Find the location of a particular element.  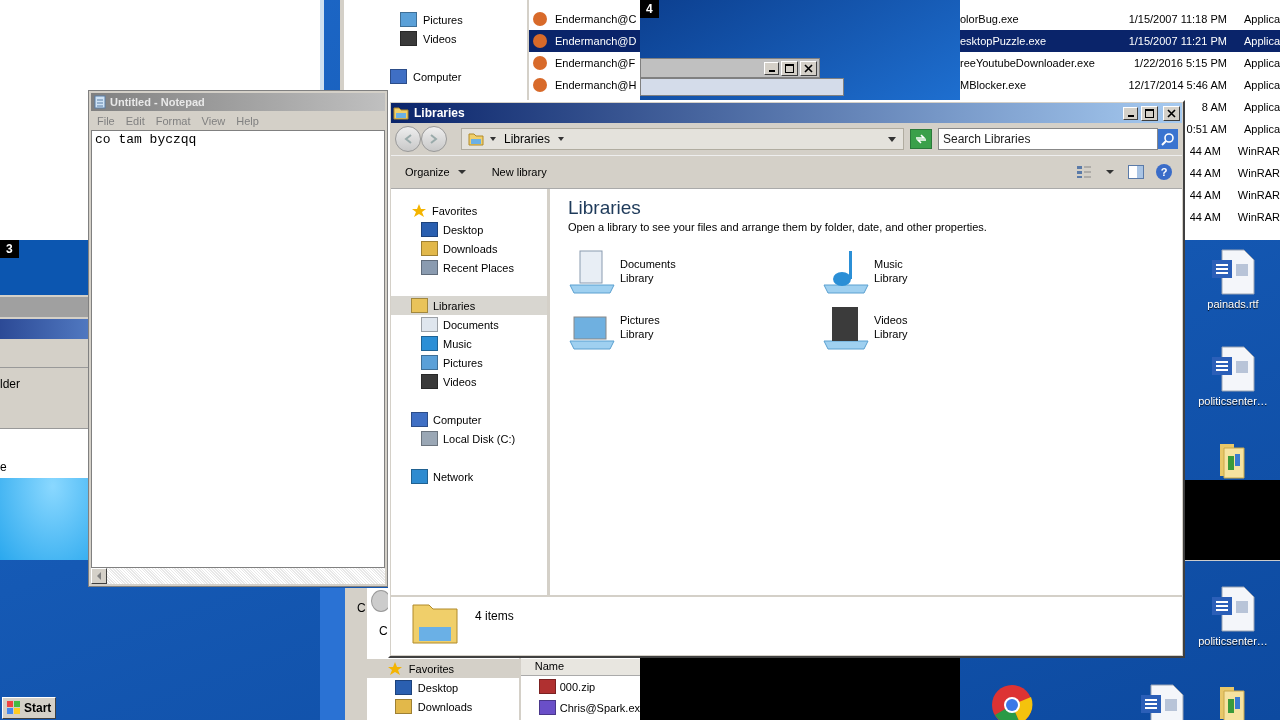

file-row: Endermanch@F is located at coordinates (586, 63).